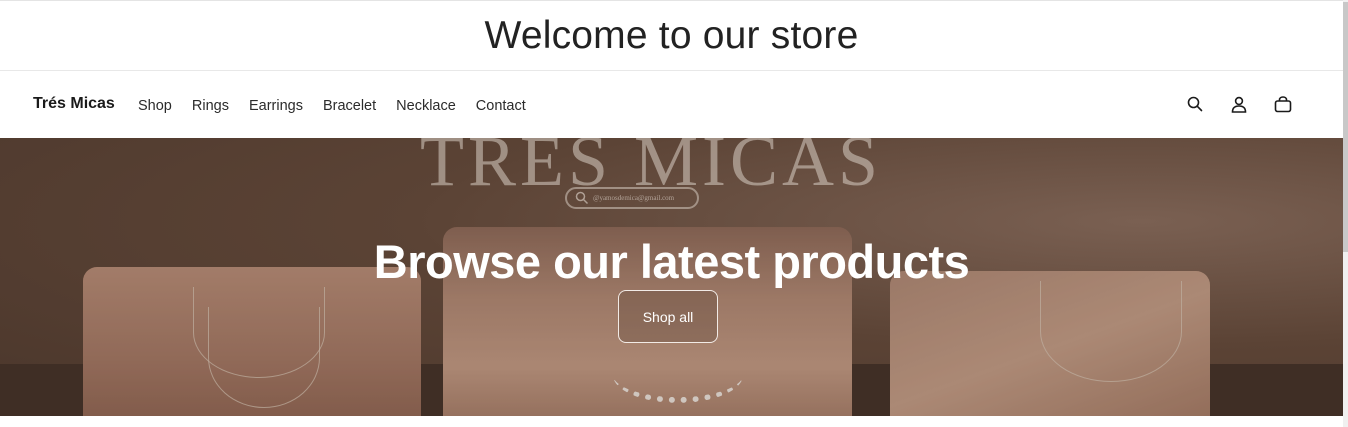  What do you see at coordinates (276, 106) in the screenshot?
I see `nav-item-earrings: Earrings` at bounding box center [276, 106].